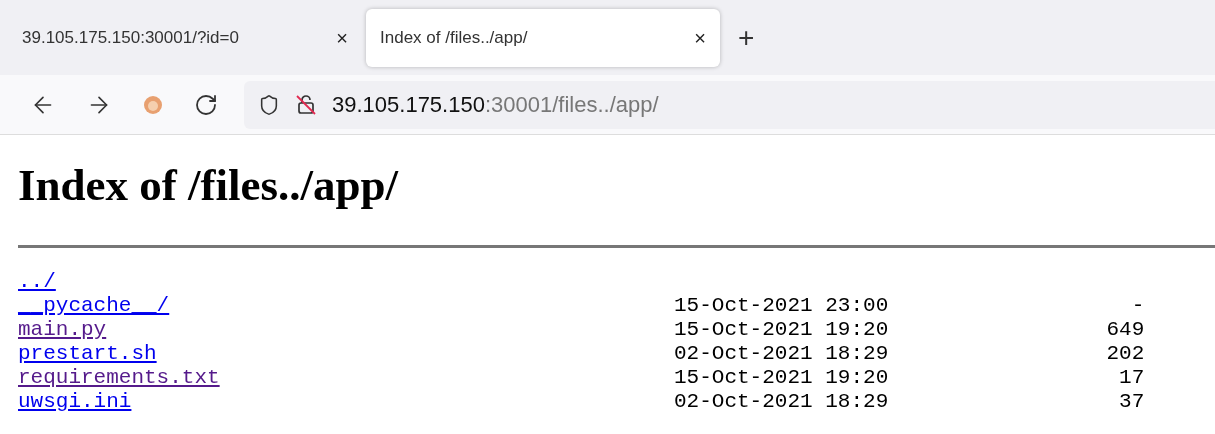 The image size is (1215, 434). What do you see at coordinates (729, 104) in the screenshot?
I see `address-bar: 39.105.175.150:30001/files../app/` at bounding box center [729, 104].